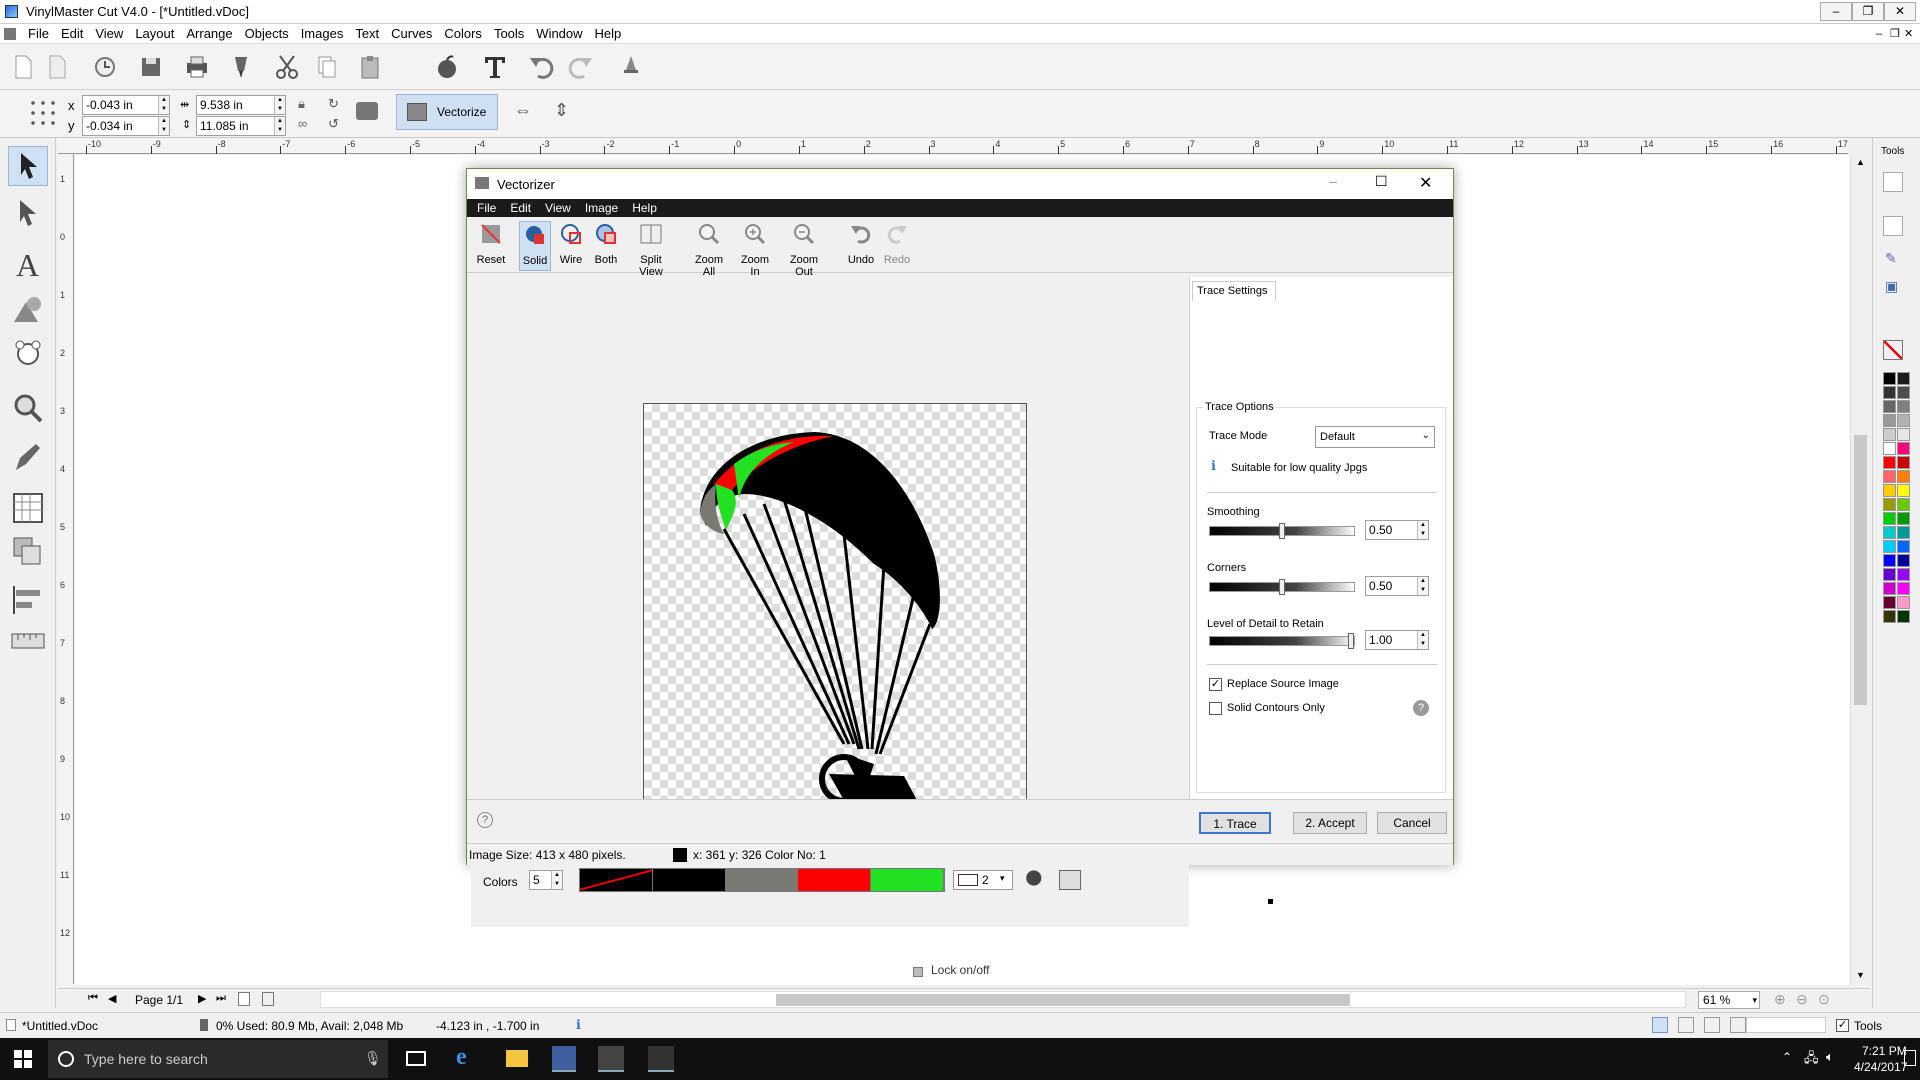  Describe the element at coordinates (611, 1059) in the screenshot. I see `vinylmaster-taskbar-icon` at that location.